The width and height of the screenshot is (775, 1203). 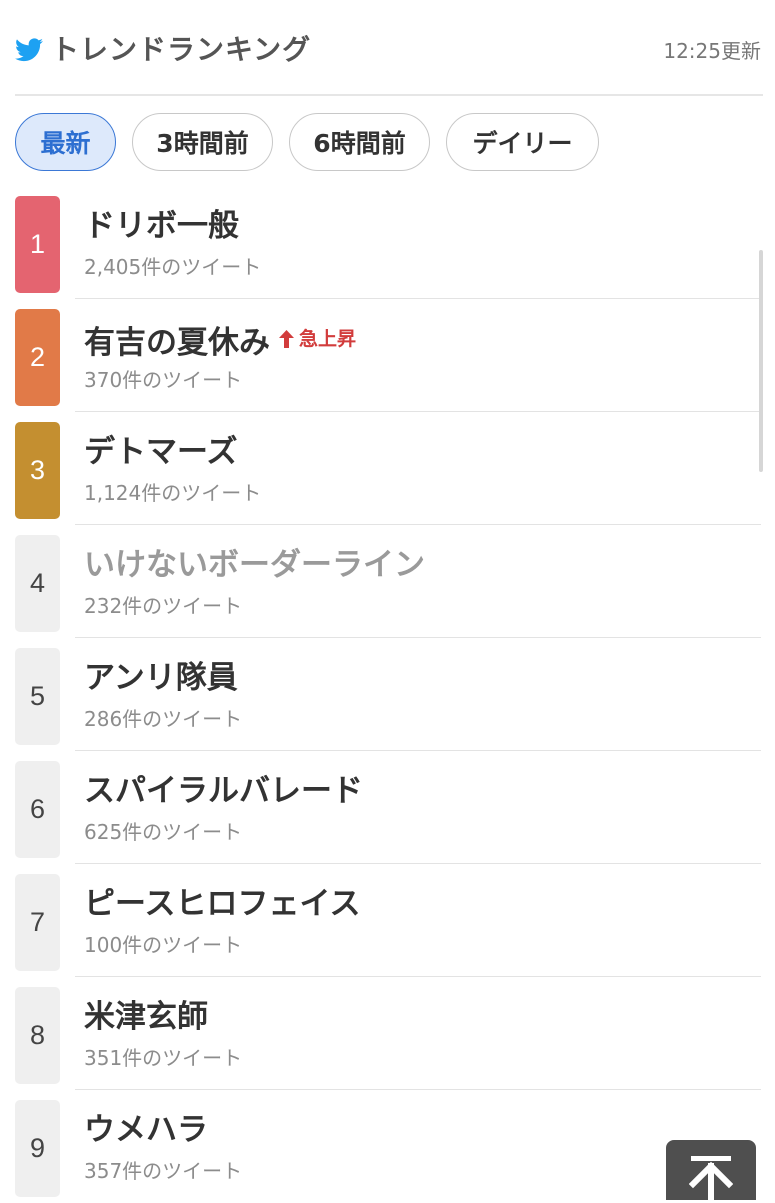 I want to click on trend-name: ピースヒロフェイス, so click(x=222, y=904).